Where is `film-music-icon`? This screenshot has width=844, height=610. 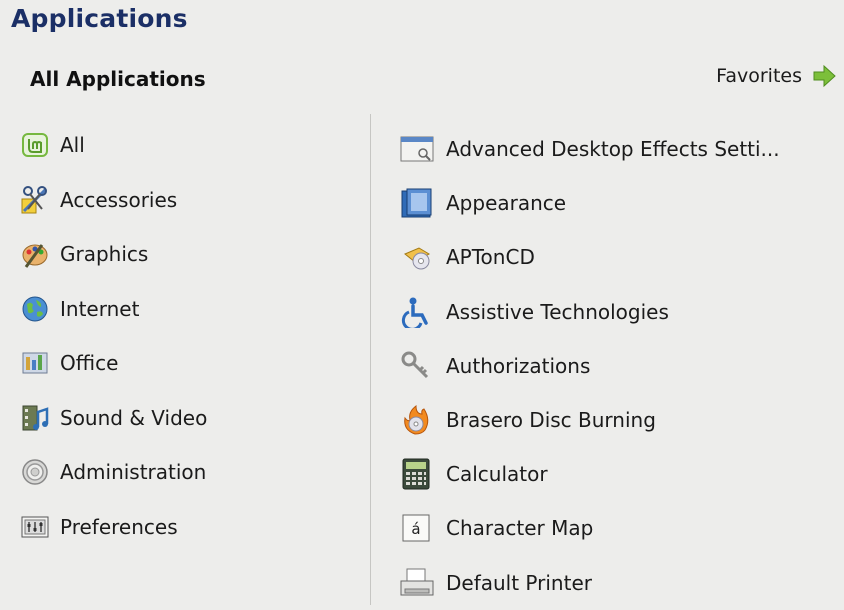
film-music-icon is located at coordinates (35, 418).